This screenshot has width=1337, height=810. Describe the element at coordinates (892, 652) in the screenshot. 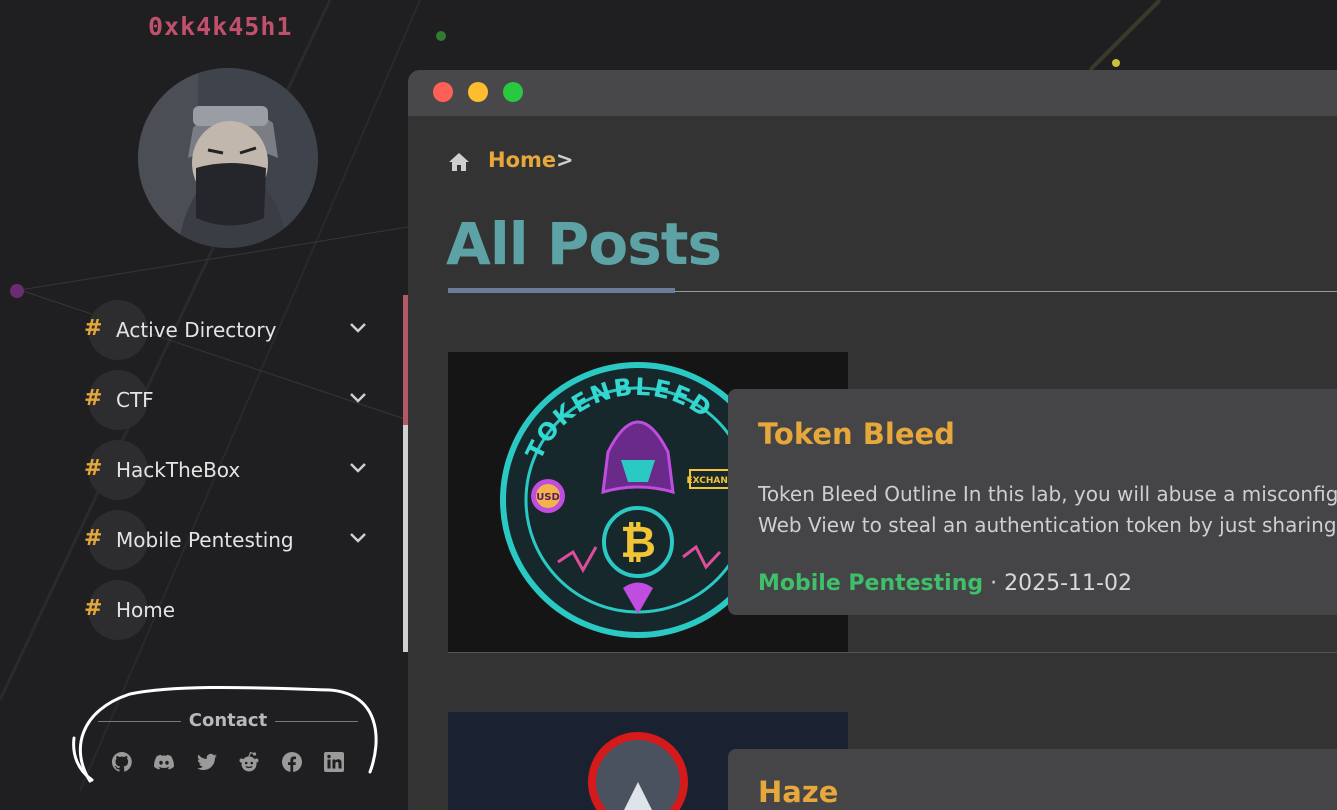

I see `post-divider` at that location.